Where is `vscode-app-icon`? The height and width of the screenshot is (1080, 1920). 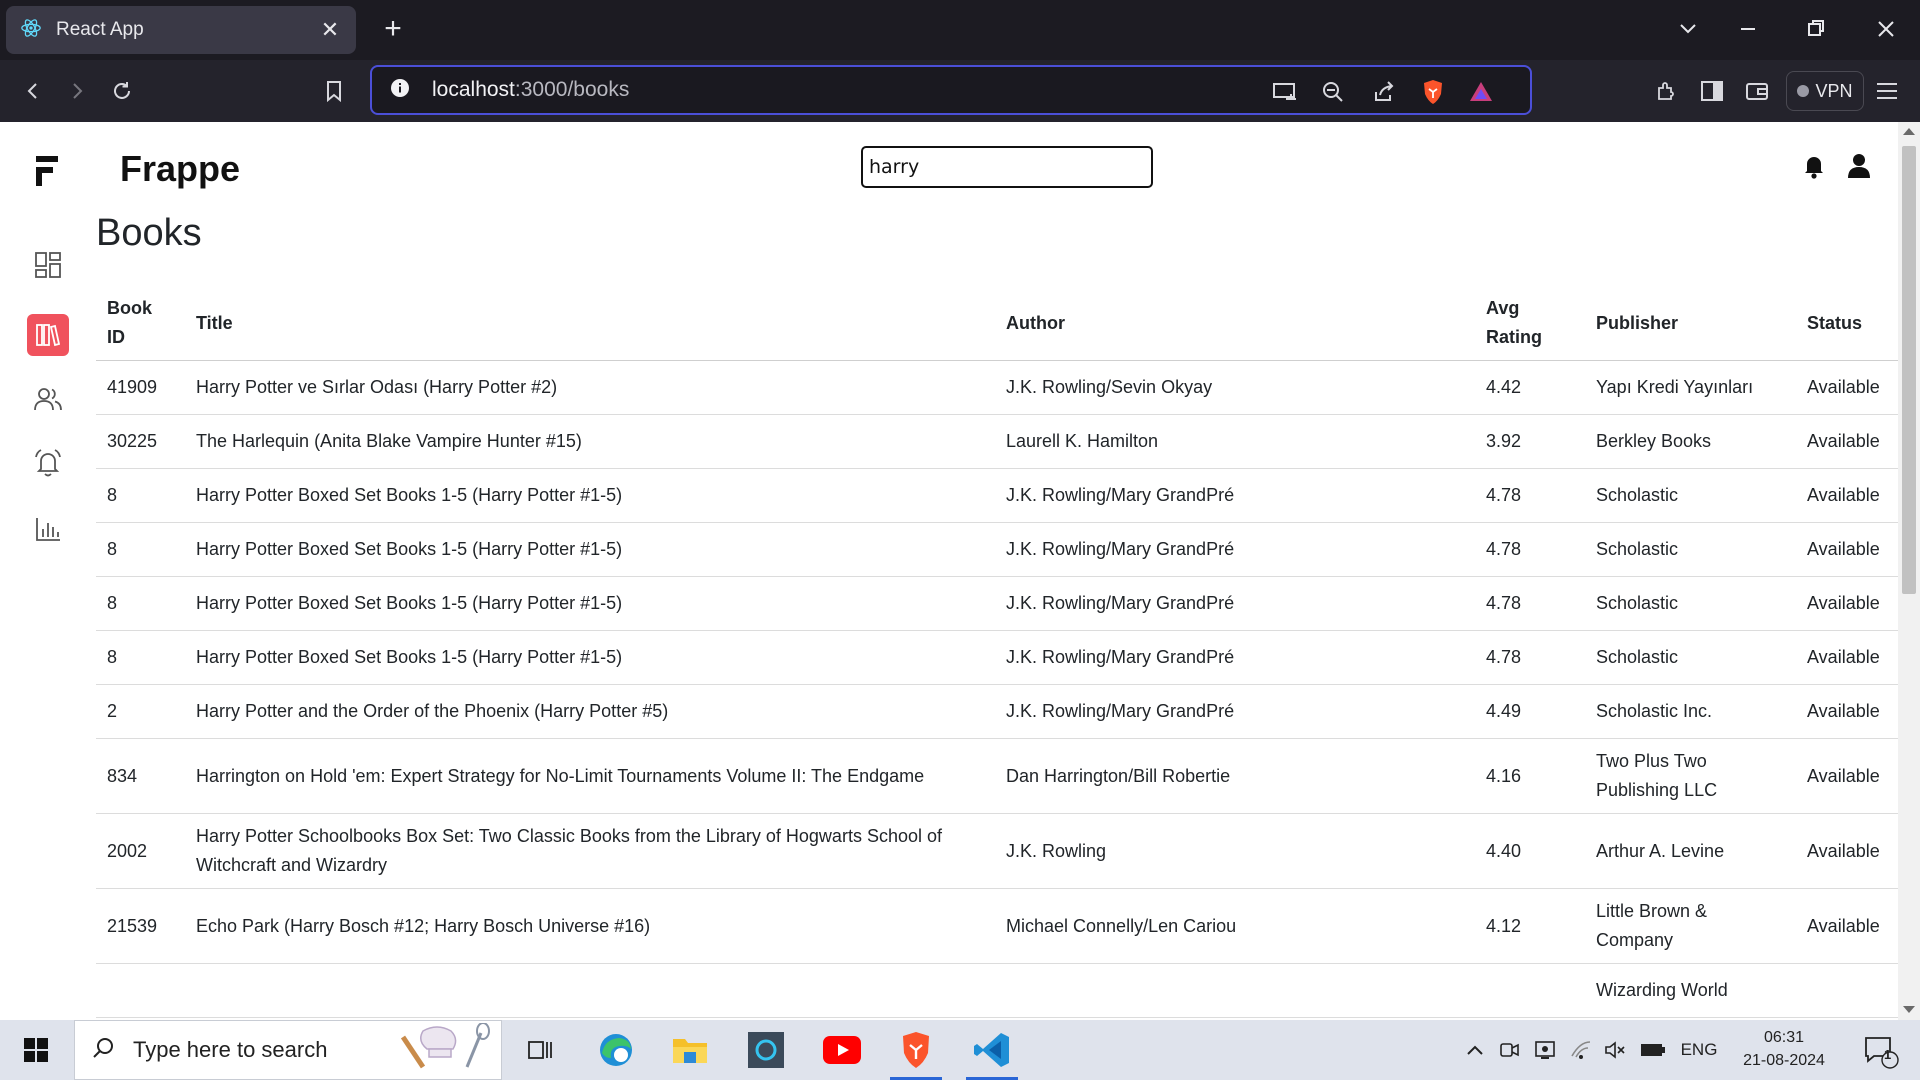
vscode-app-icon is located at coordinates (992, 1050).